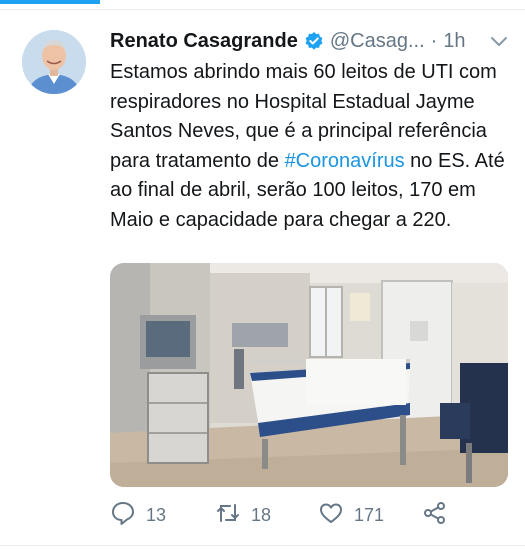  What do you see at coordinates (499, 41) in the screenshot?
I see `chevron-down-icon` at bounding box center [499, 41].